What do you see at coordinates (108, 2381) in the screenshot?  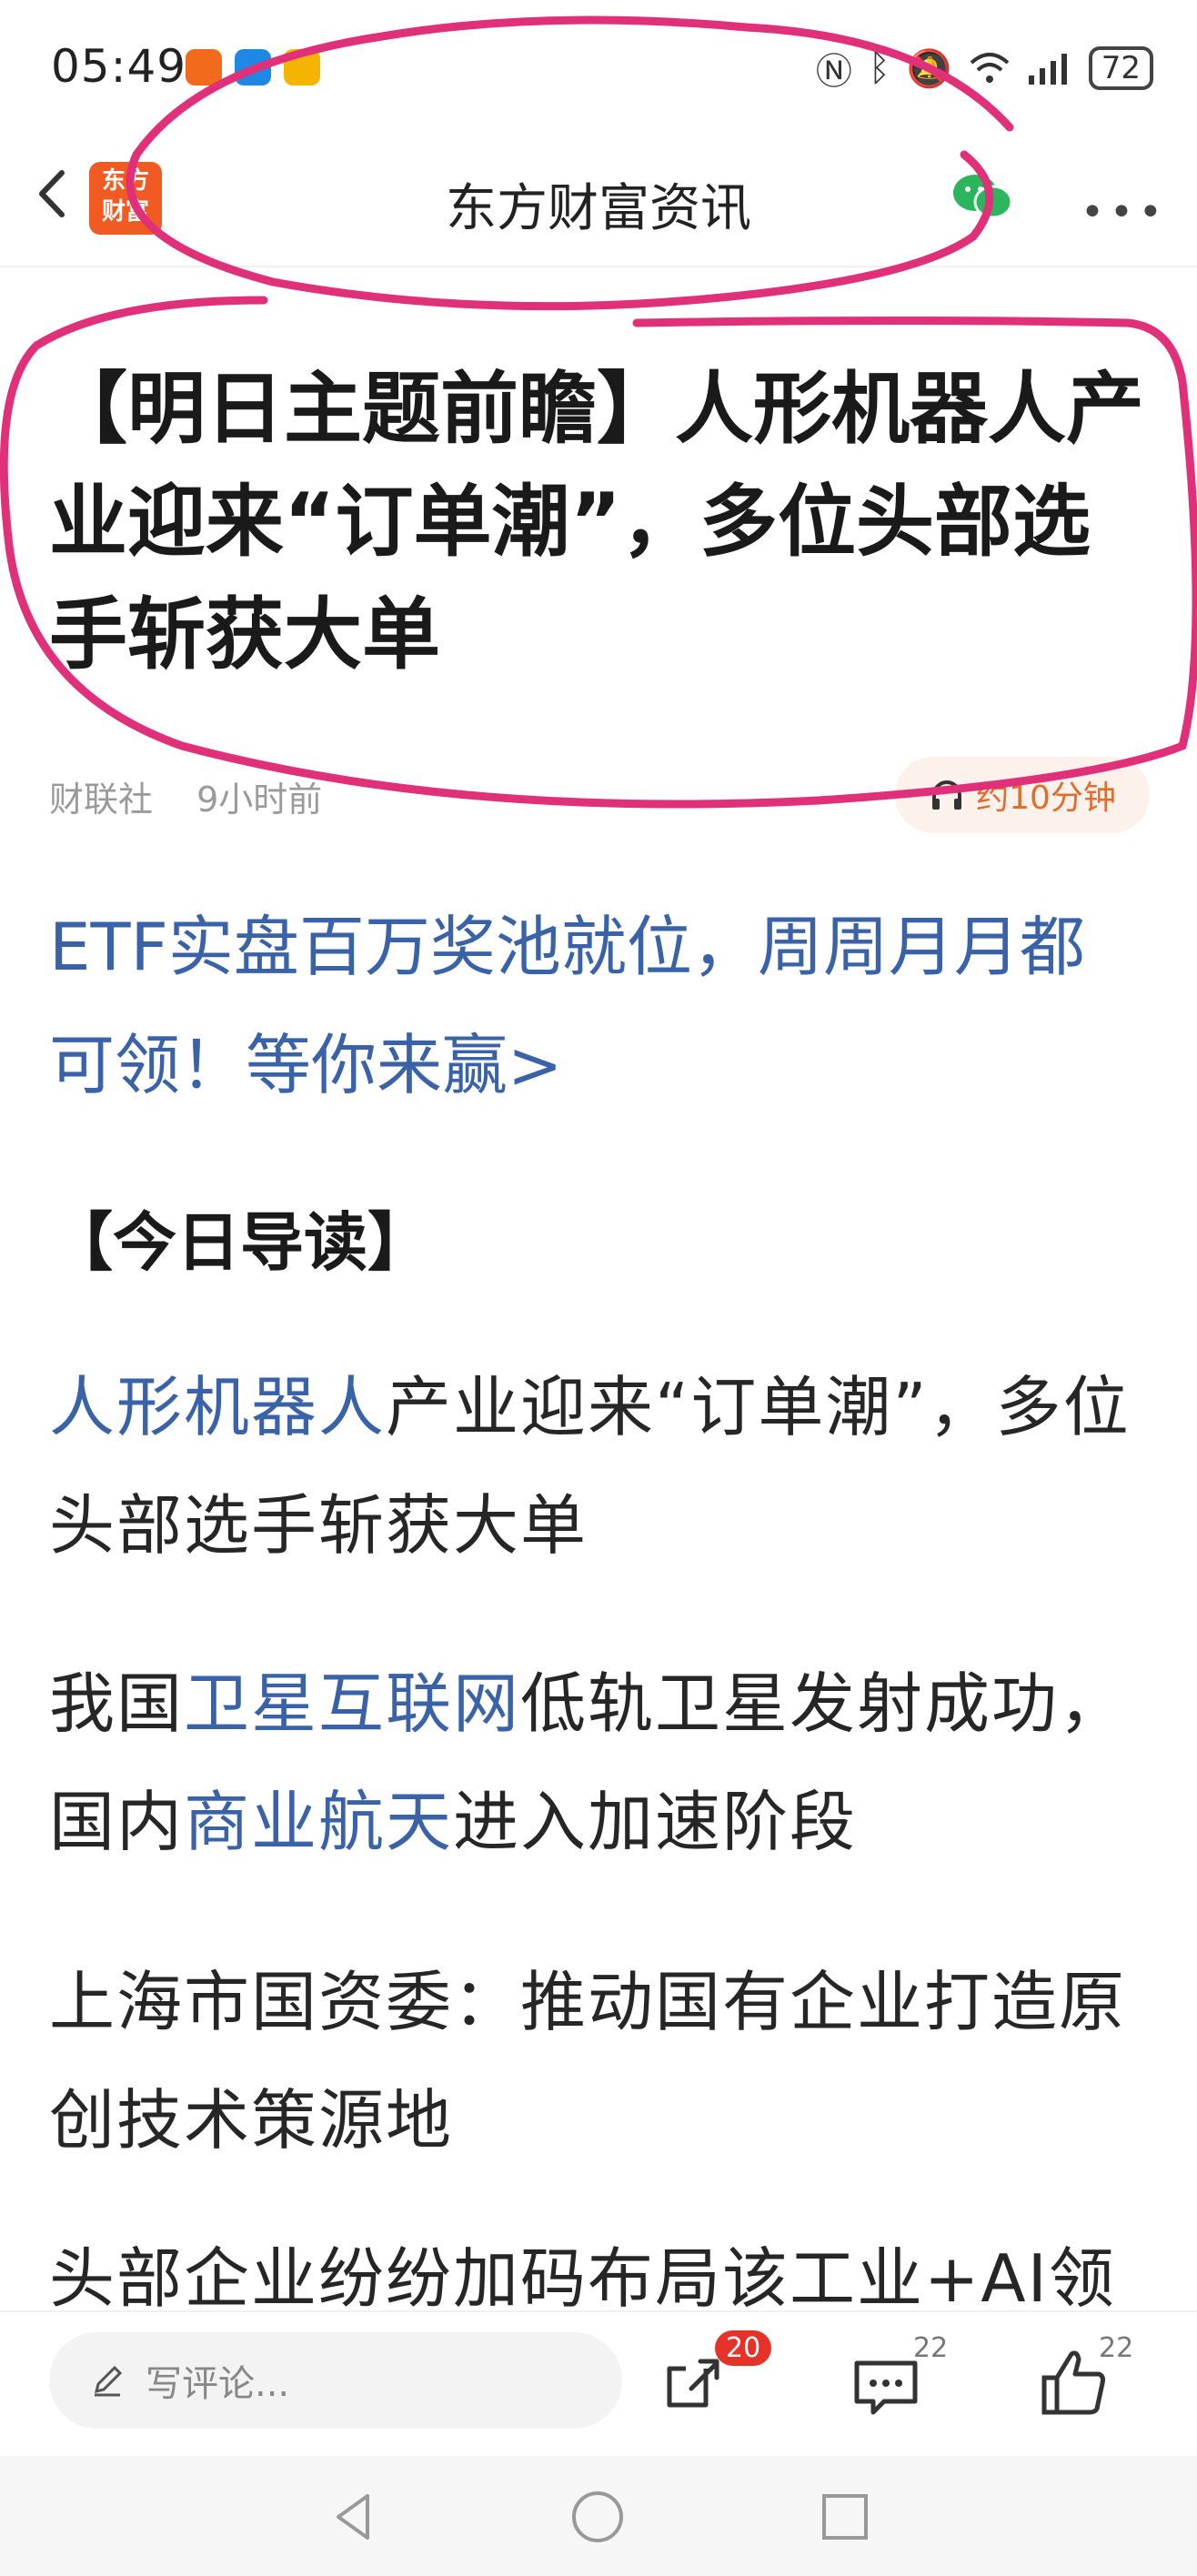 I see `pencil-icon` at bounding box center [108, 2381].